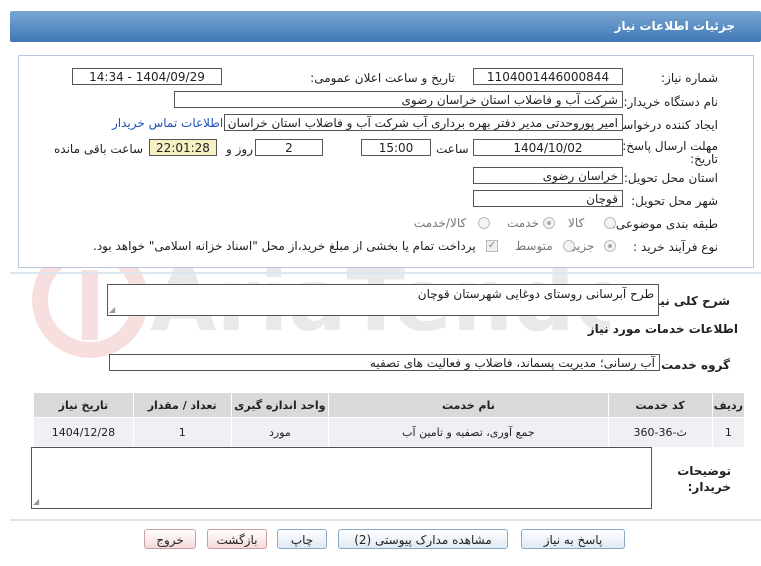  I want to click on days-label: روز و, so click(239, 149).